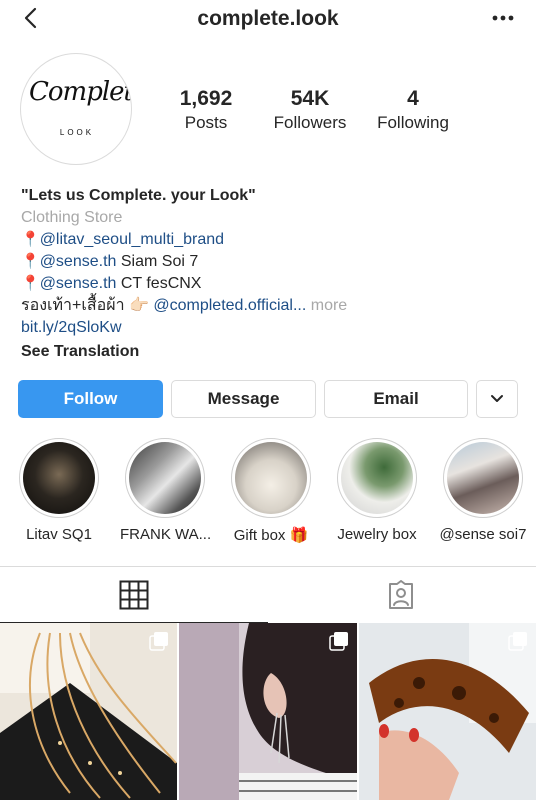 This screenshot has height=800, width=536. I want to click on stat-following: 4 Following, so click(413, 110).